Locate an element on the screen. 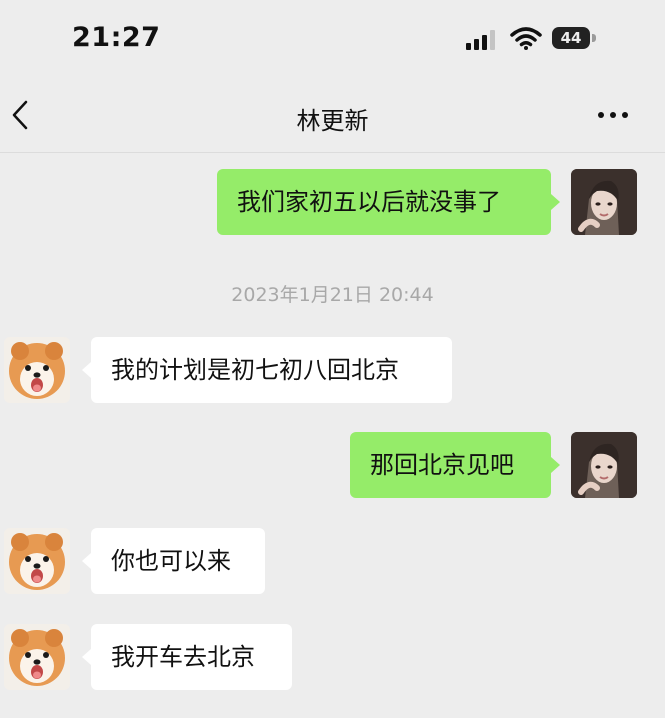 The image size is (665, 718). battery-level: 44 is located at coordinates (571, 38).